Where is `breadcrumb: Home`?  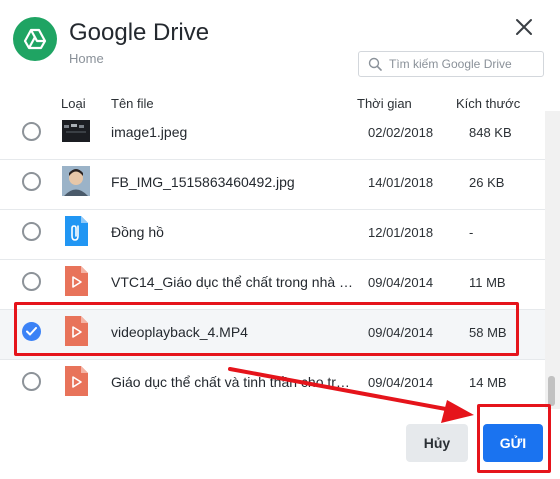
breadcrumb: Home is located at coordinates (86, 58).